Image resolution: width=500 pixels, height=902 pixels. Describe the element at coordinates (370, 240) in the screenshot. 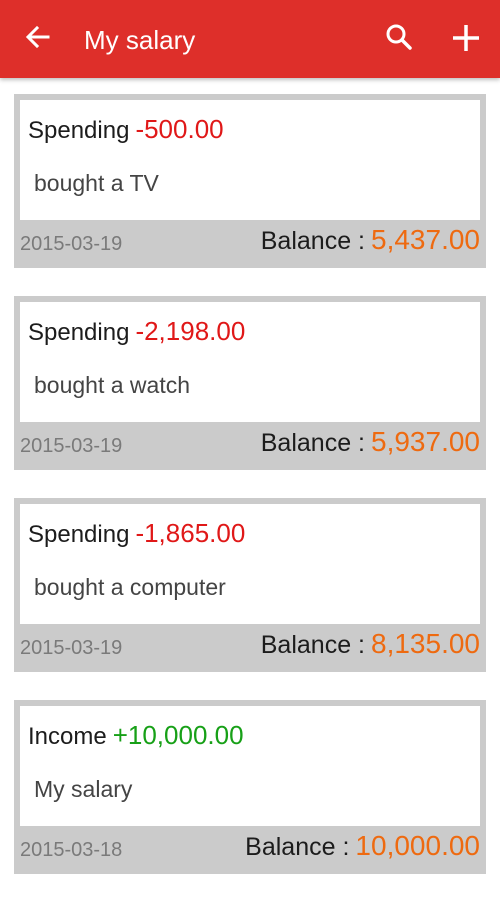

I see `record-balance: Balance :5,437.00` at that location.